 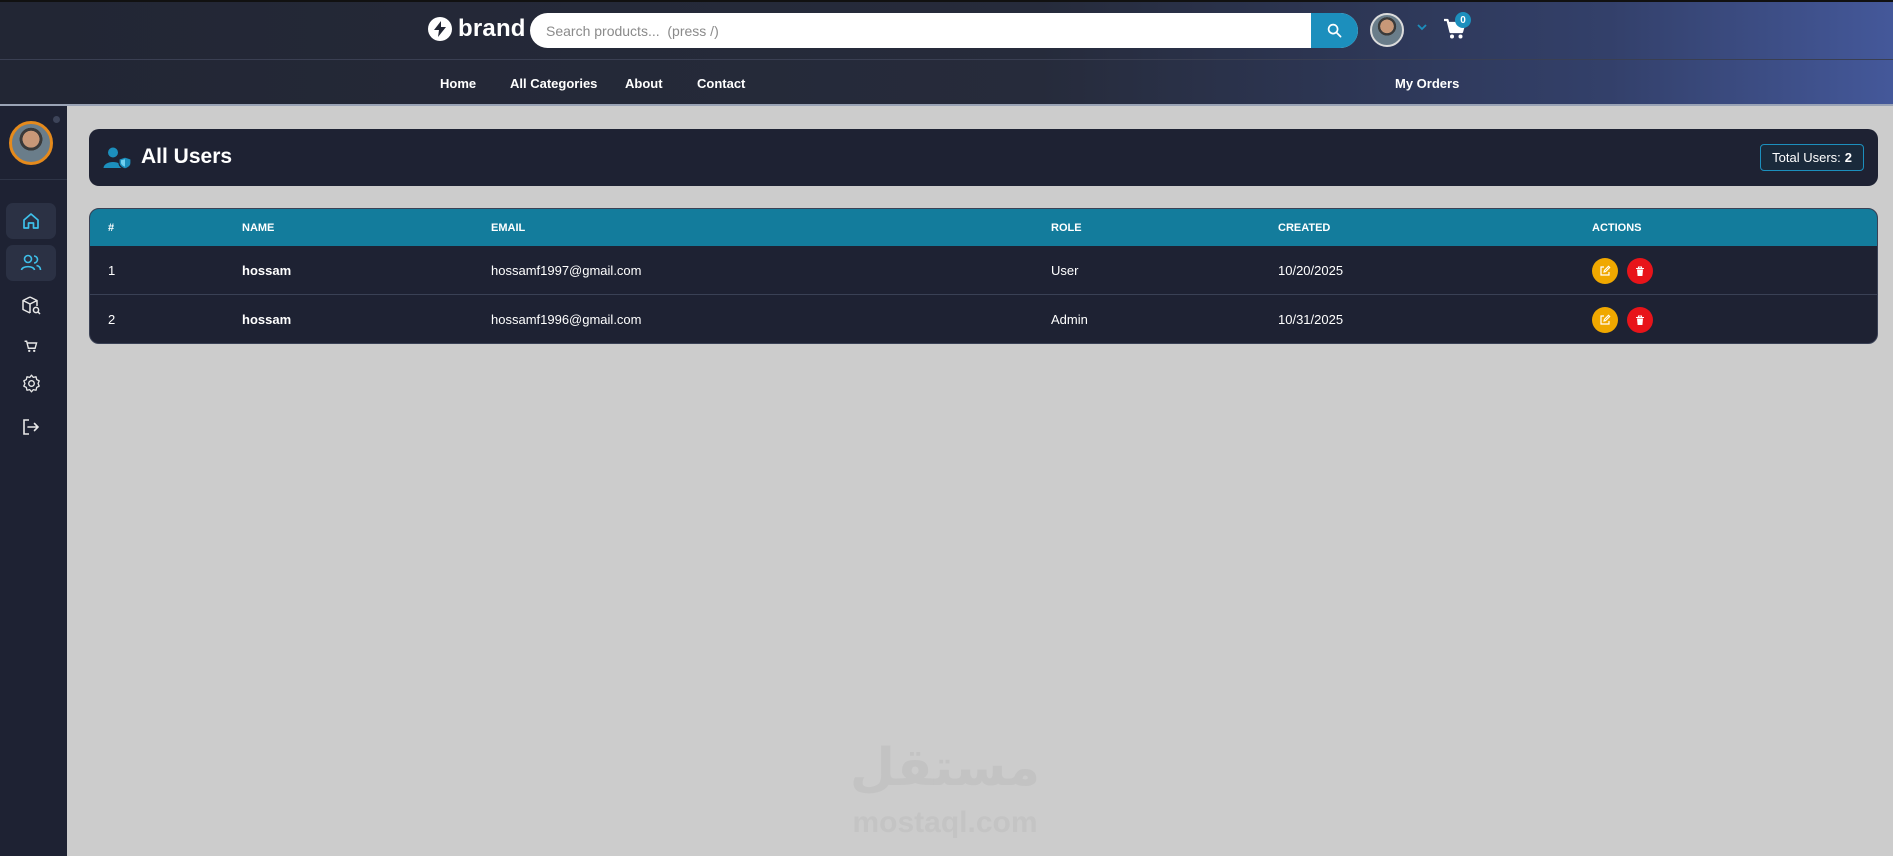 What do you see at coordinates (1463, 20) in the screenshot?
I see `cart-count-badge: 0` at bounding box center [1463, 20].